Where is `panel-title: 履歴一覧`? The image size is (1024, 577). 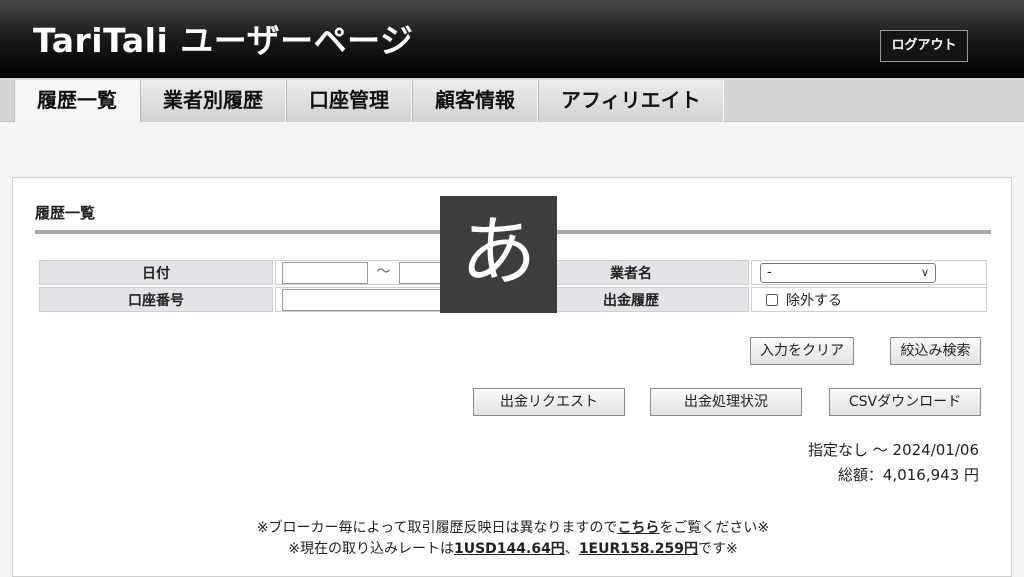
panel-title: 履歴一覧 is located at coordinates (65, 213).